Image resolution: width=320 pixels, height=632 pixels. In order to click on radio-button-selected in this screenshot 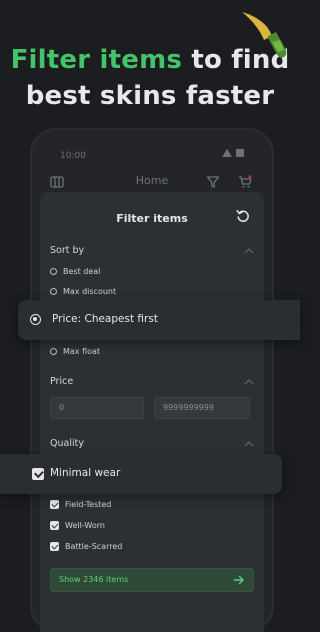, I will do `click(35, 319)`.